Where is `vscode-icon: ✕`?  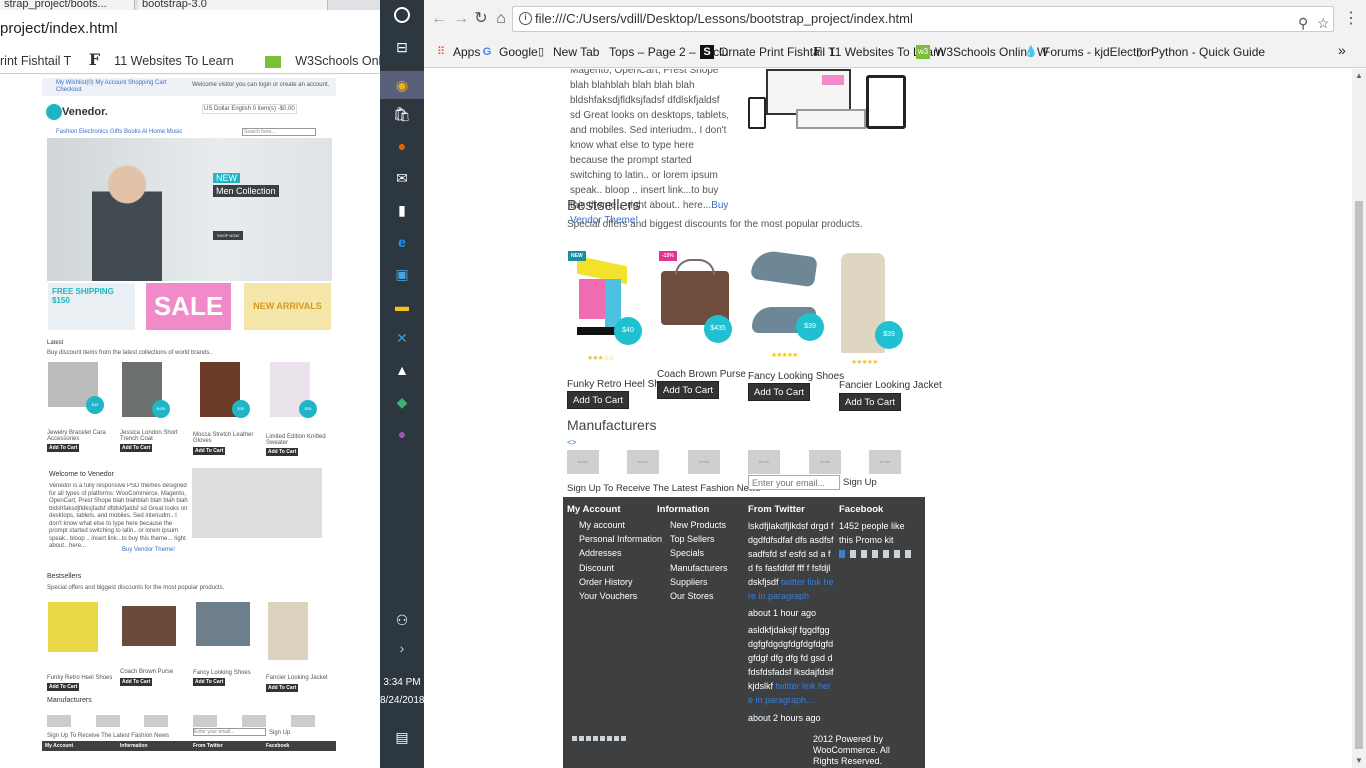
vscode-icon: ✕ is located at coordinates (402, 338).